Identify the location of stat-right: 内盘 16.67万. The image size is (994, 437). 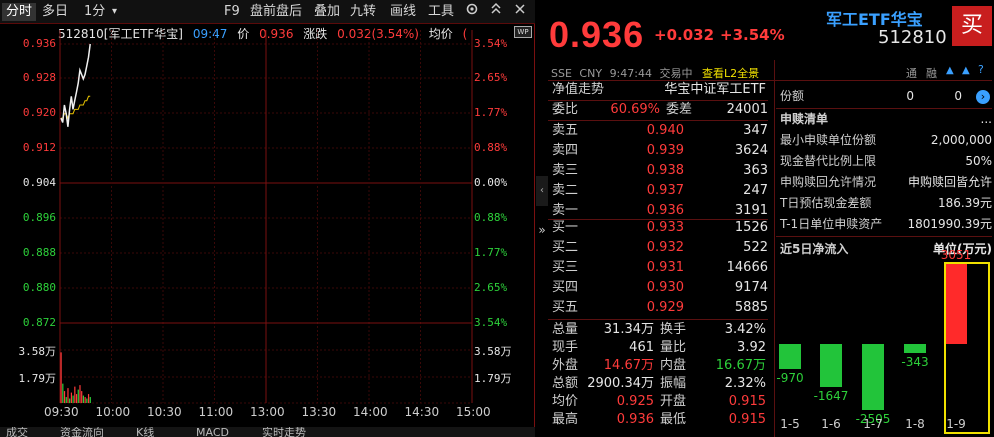
(713, 366).